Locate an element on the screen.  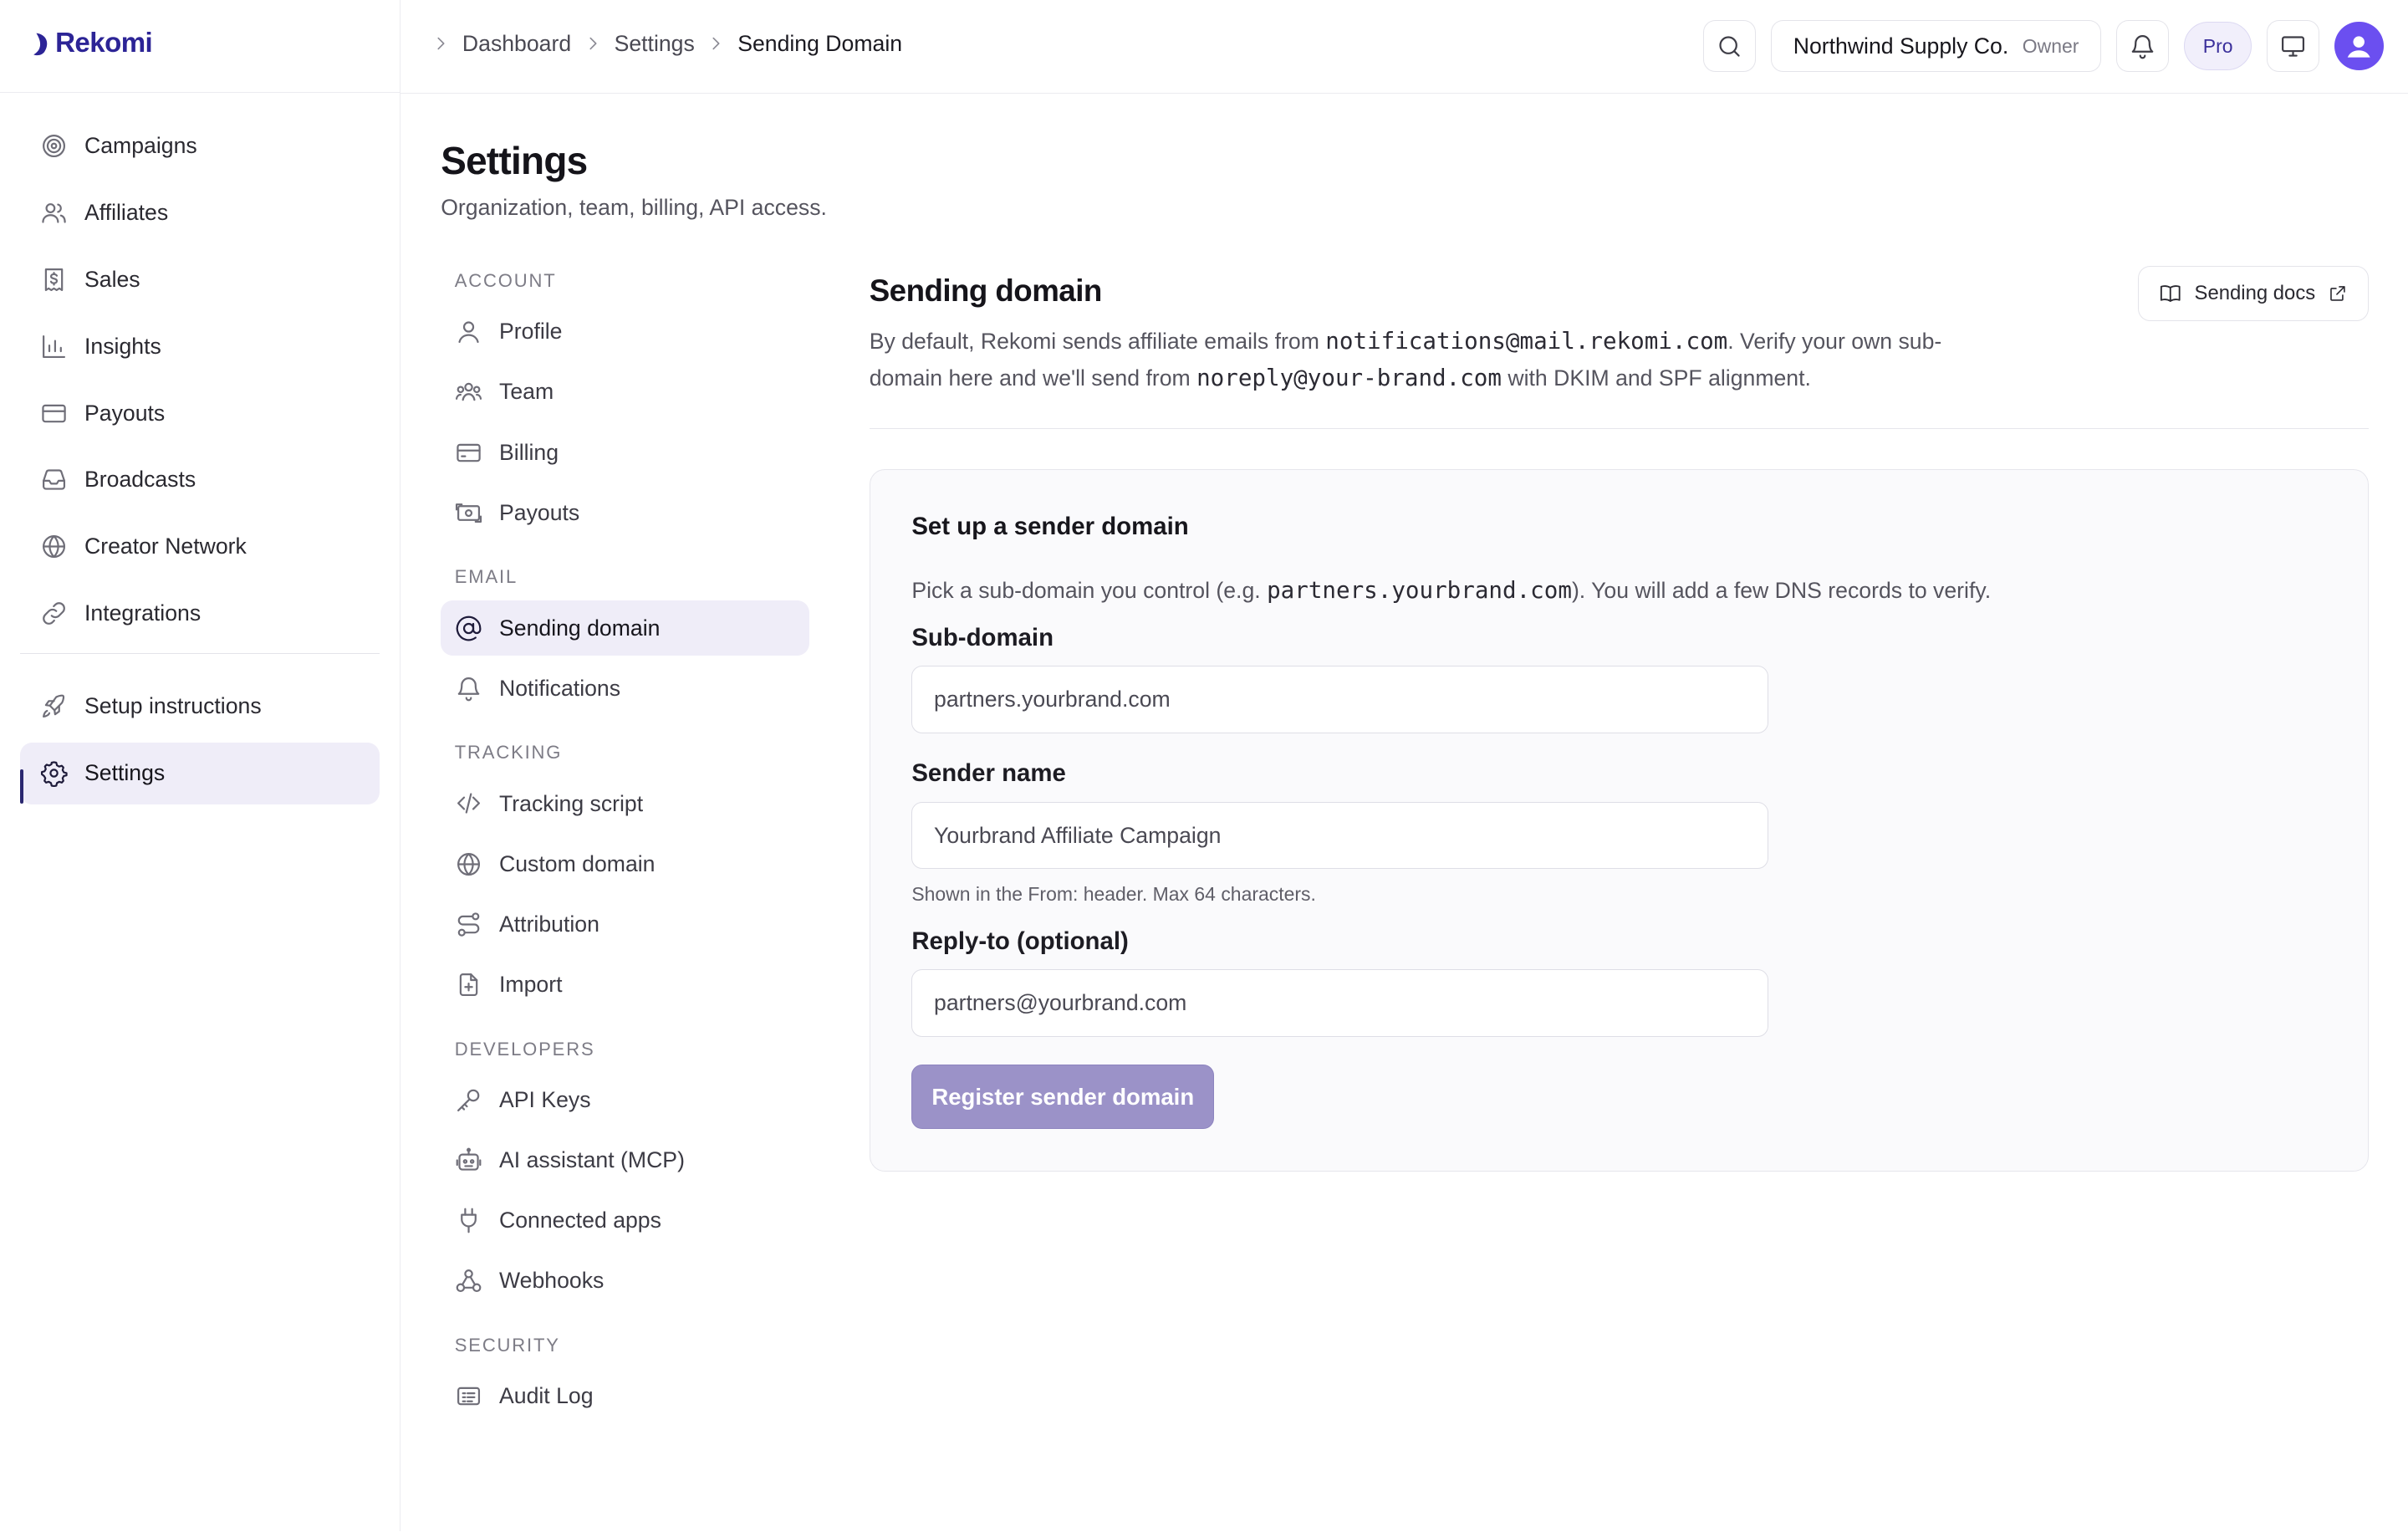
topbar-actions: Northwind Supply Co. Owner Pro is located at coordinates (2044, 46).